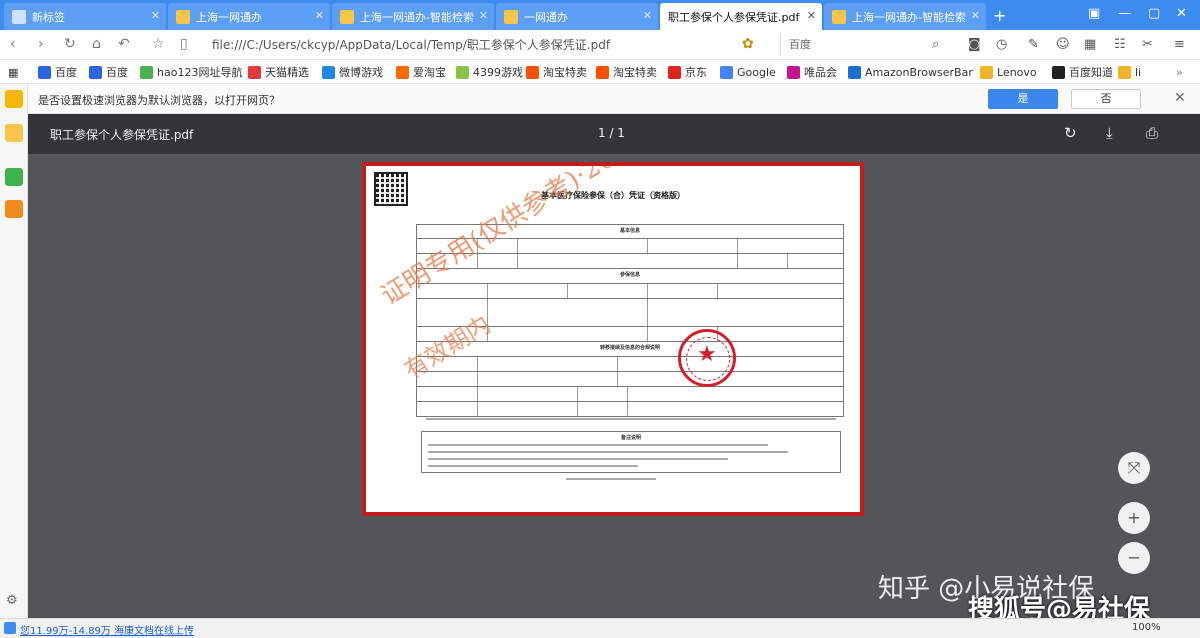  I want to click on bookmark-item: 百度知道, so click(1082, 72).